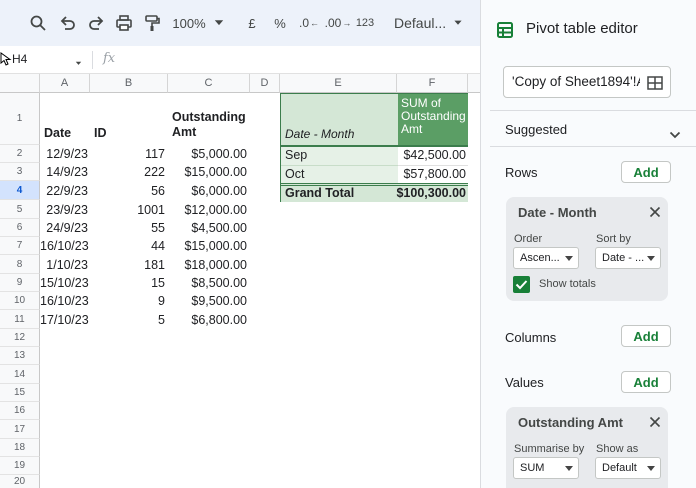 The width and height of the screenshot is (696, 488). What do you see at coordinates (646, 336) in the screenshot?
I see `columns-add-button: Add` at bounding box center [646, 336].